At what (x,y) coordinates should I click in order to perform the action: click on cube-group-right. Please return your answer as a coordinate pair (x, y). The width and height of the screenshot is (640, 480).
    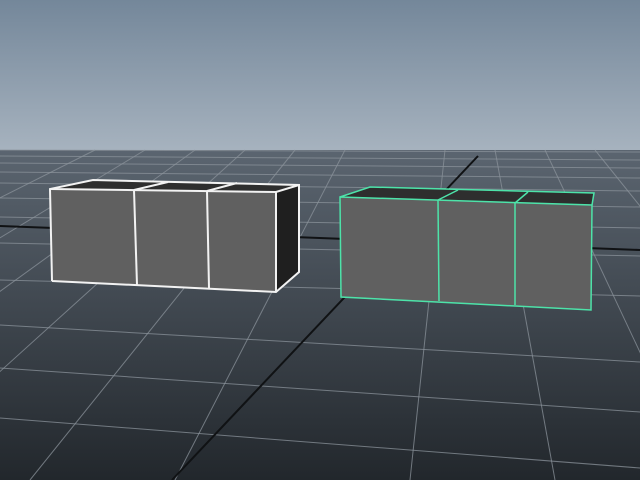
    Looking at the image, I should click on (467, 248).